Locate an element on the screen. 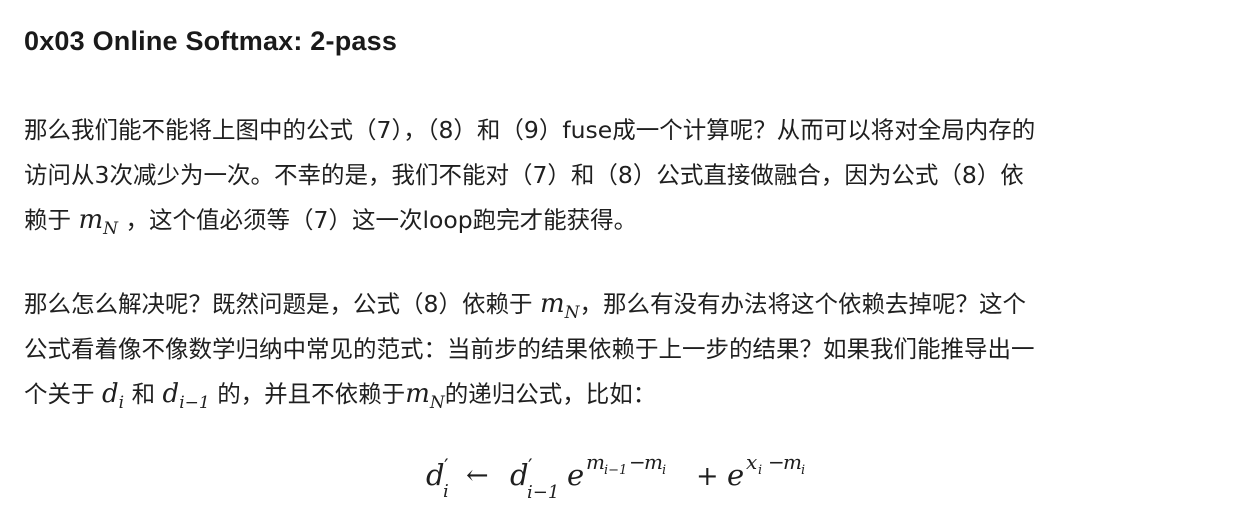  formula-exp2-b-sub: i is located at coordinates (803, 470).